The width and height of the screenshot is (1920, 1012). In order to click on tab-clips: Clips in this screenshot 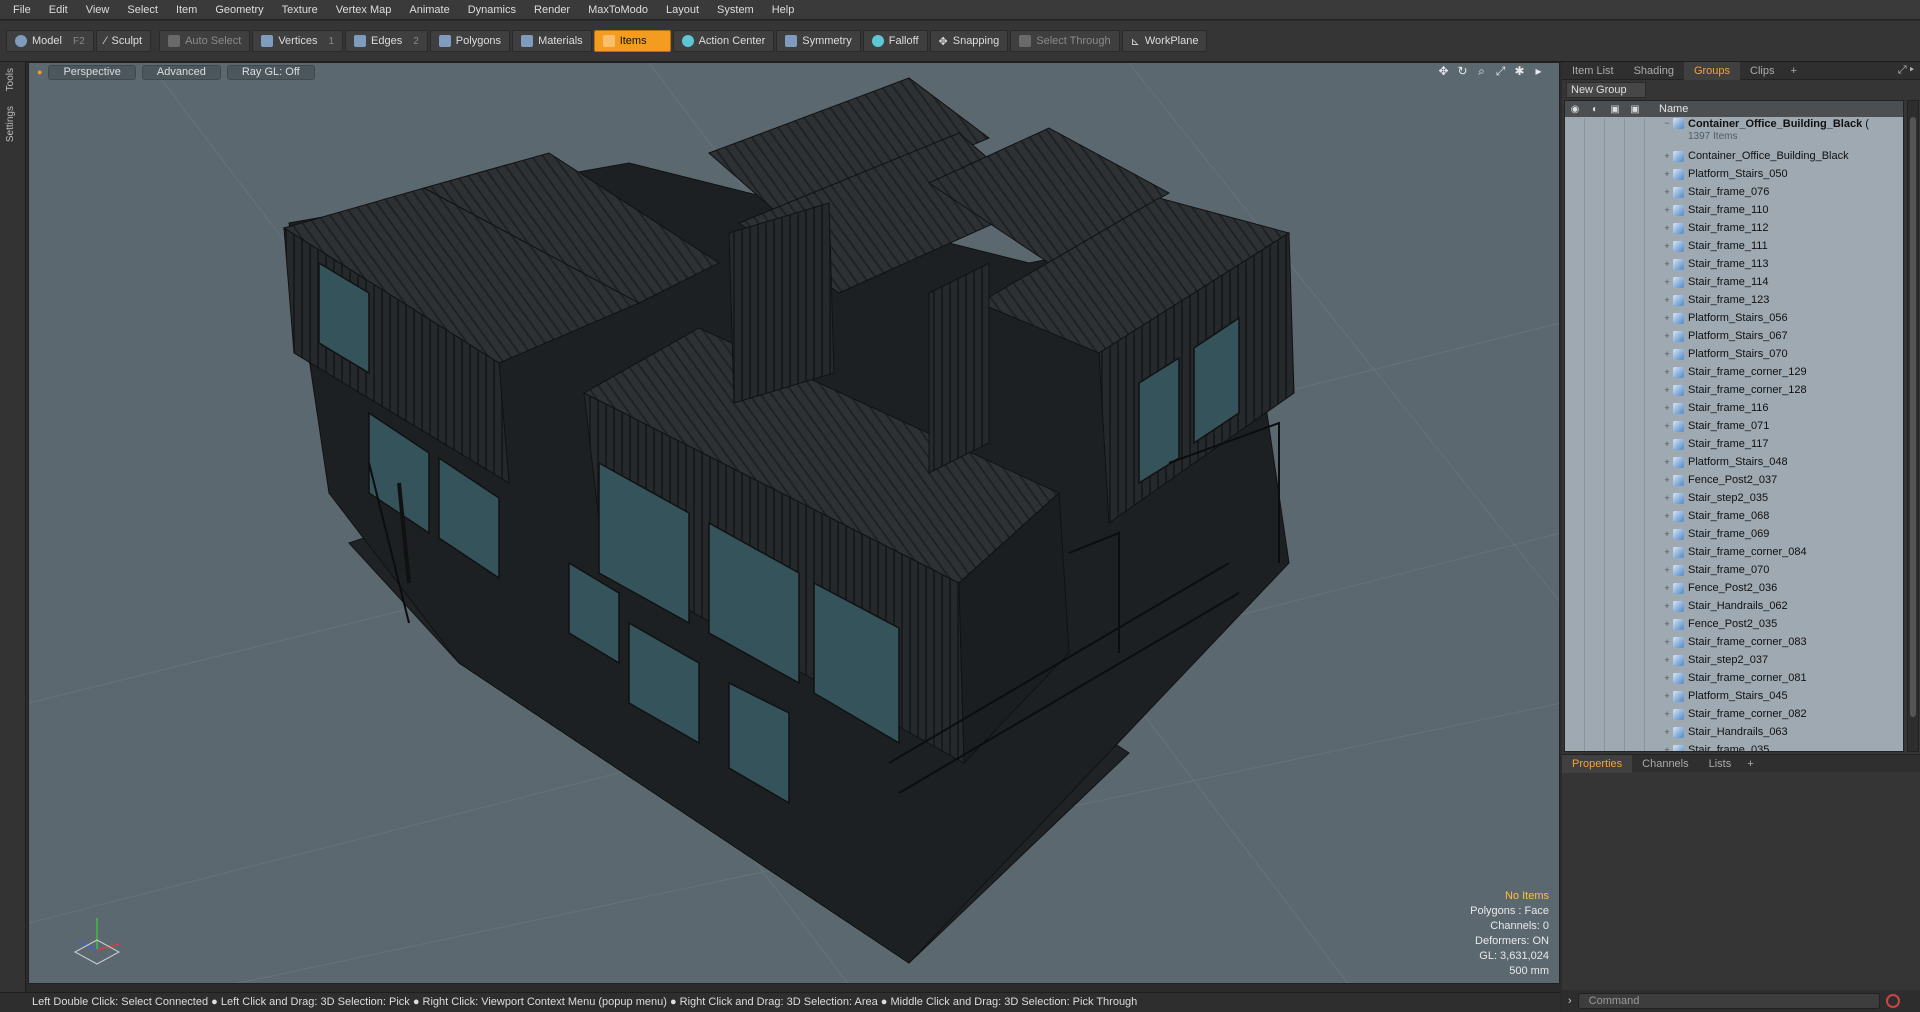, I will do `click(1762, 71)`.